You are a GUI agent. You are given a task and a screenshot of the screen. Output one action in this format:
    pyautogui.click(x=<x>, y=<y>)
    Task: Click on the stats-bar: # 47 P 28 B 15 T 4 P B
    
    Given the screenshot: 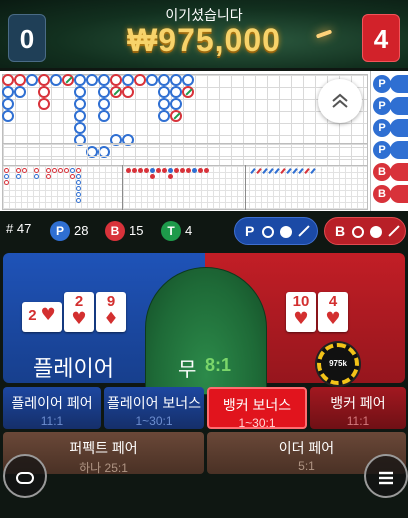 What is the action you would take?
    pyautogui.click(x=204, y=230)
    